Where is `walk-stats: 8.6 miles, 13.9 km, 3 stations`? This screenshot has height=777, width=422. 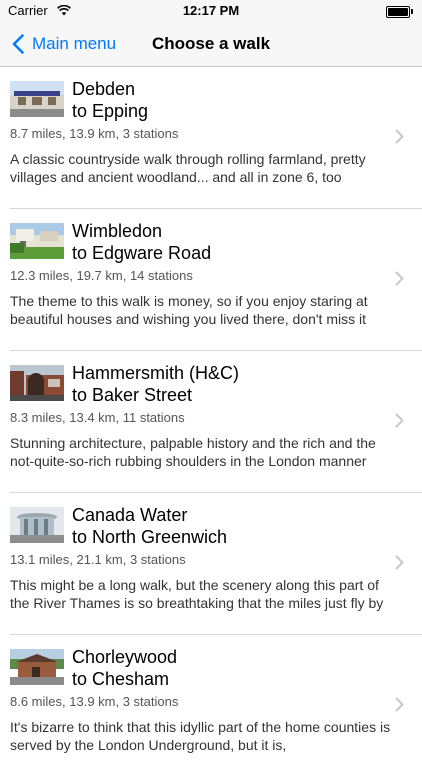 walk-stats: 8.6 miles, 13.9 km, 3 stations is located at coordinates (94, 701).